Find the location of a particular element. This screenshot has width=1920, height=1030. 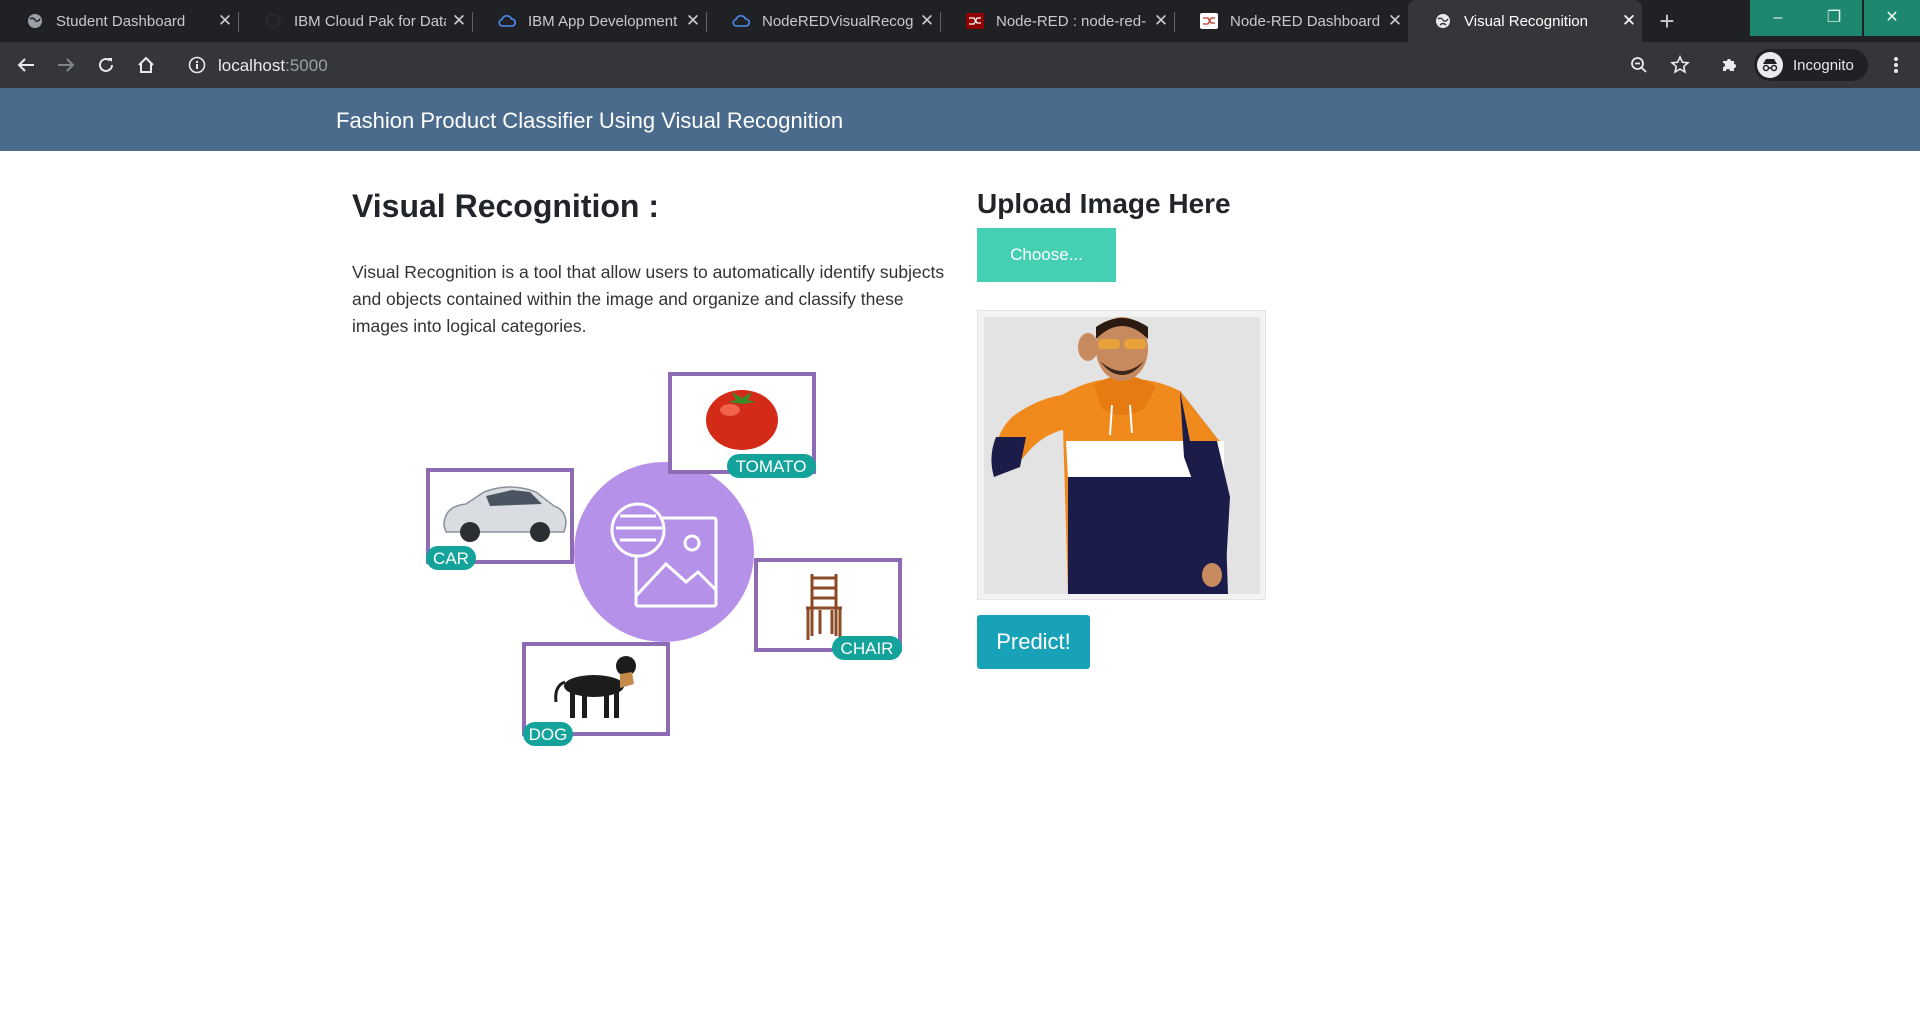

visual-recognition-illustration: TOMATO CAR CHAIR DOG is located at coordinates (665, 563).